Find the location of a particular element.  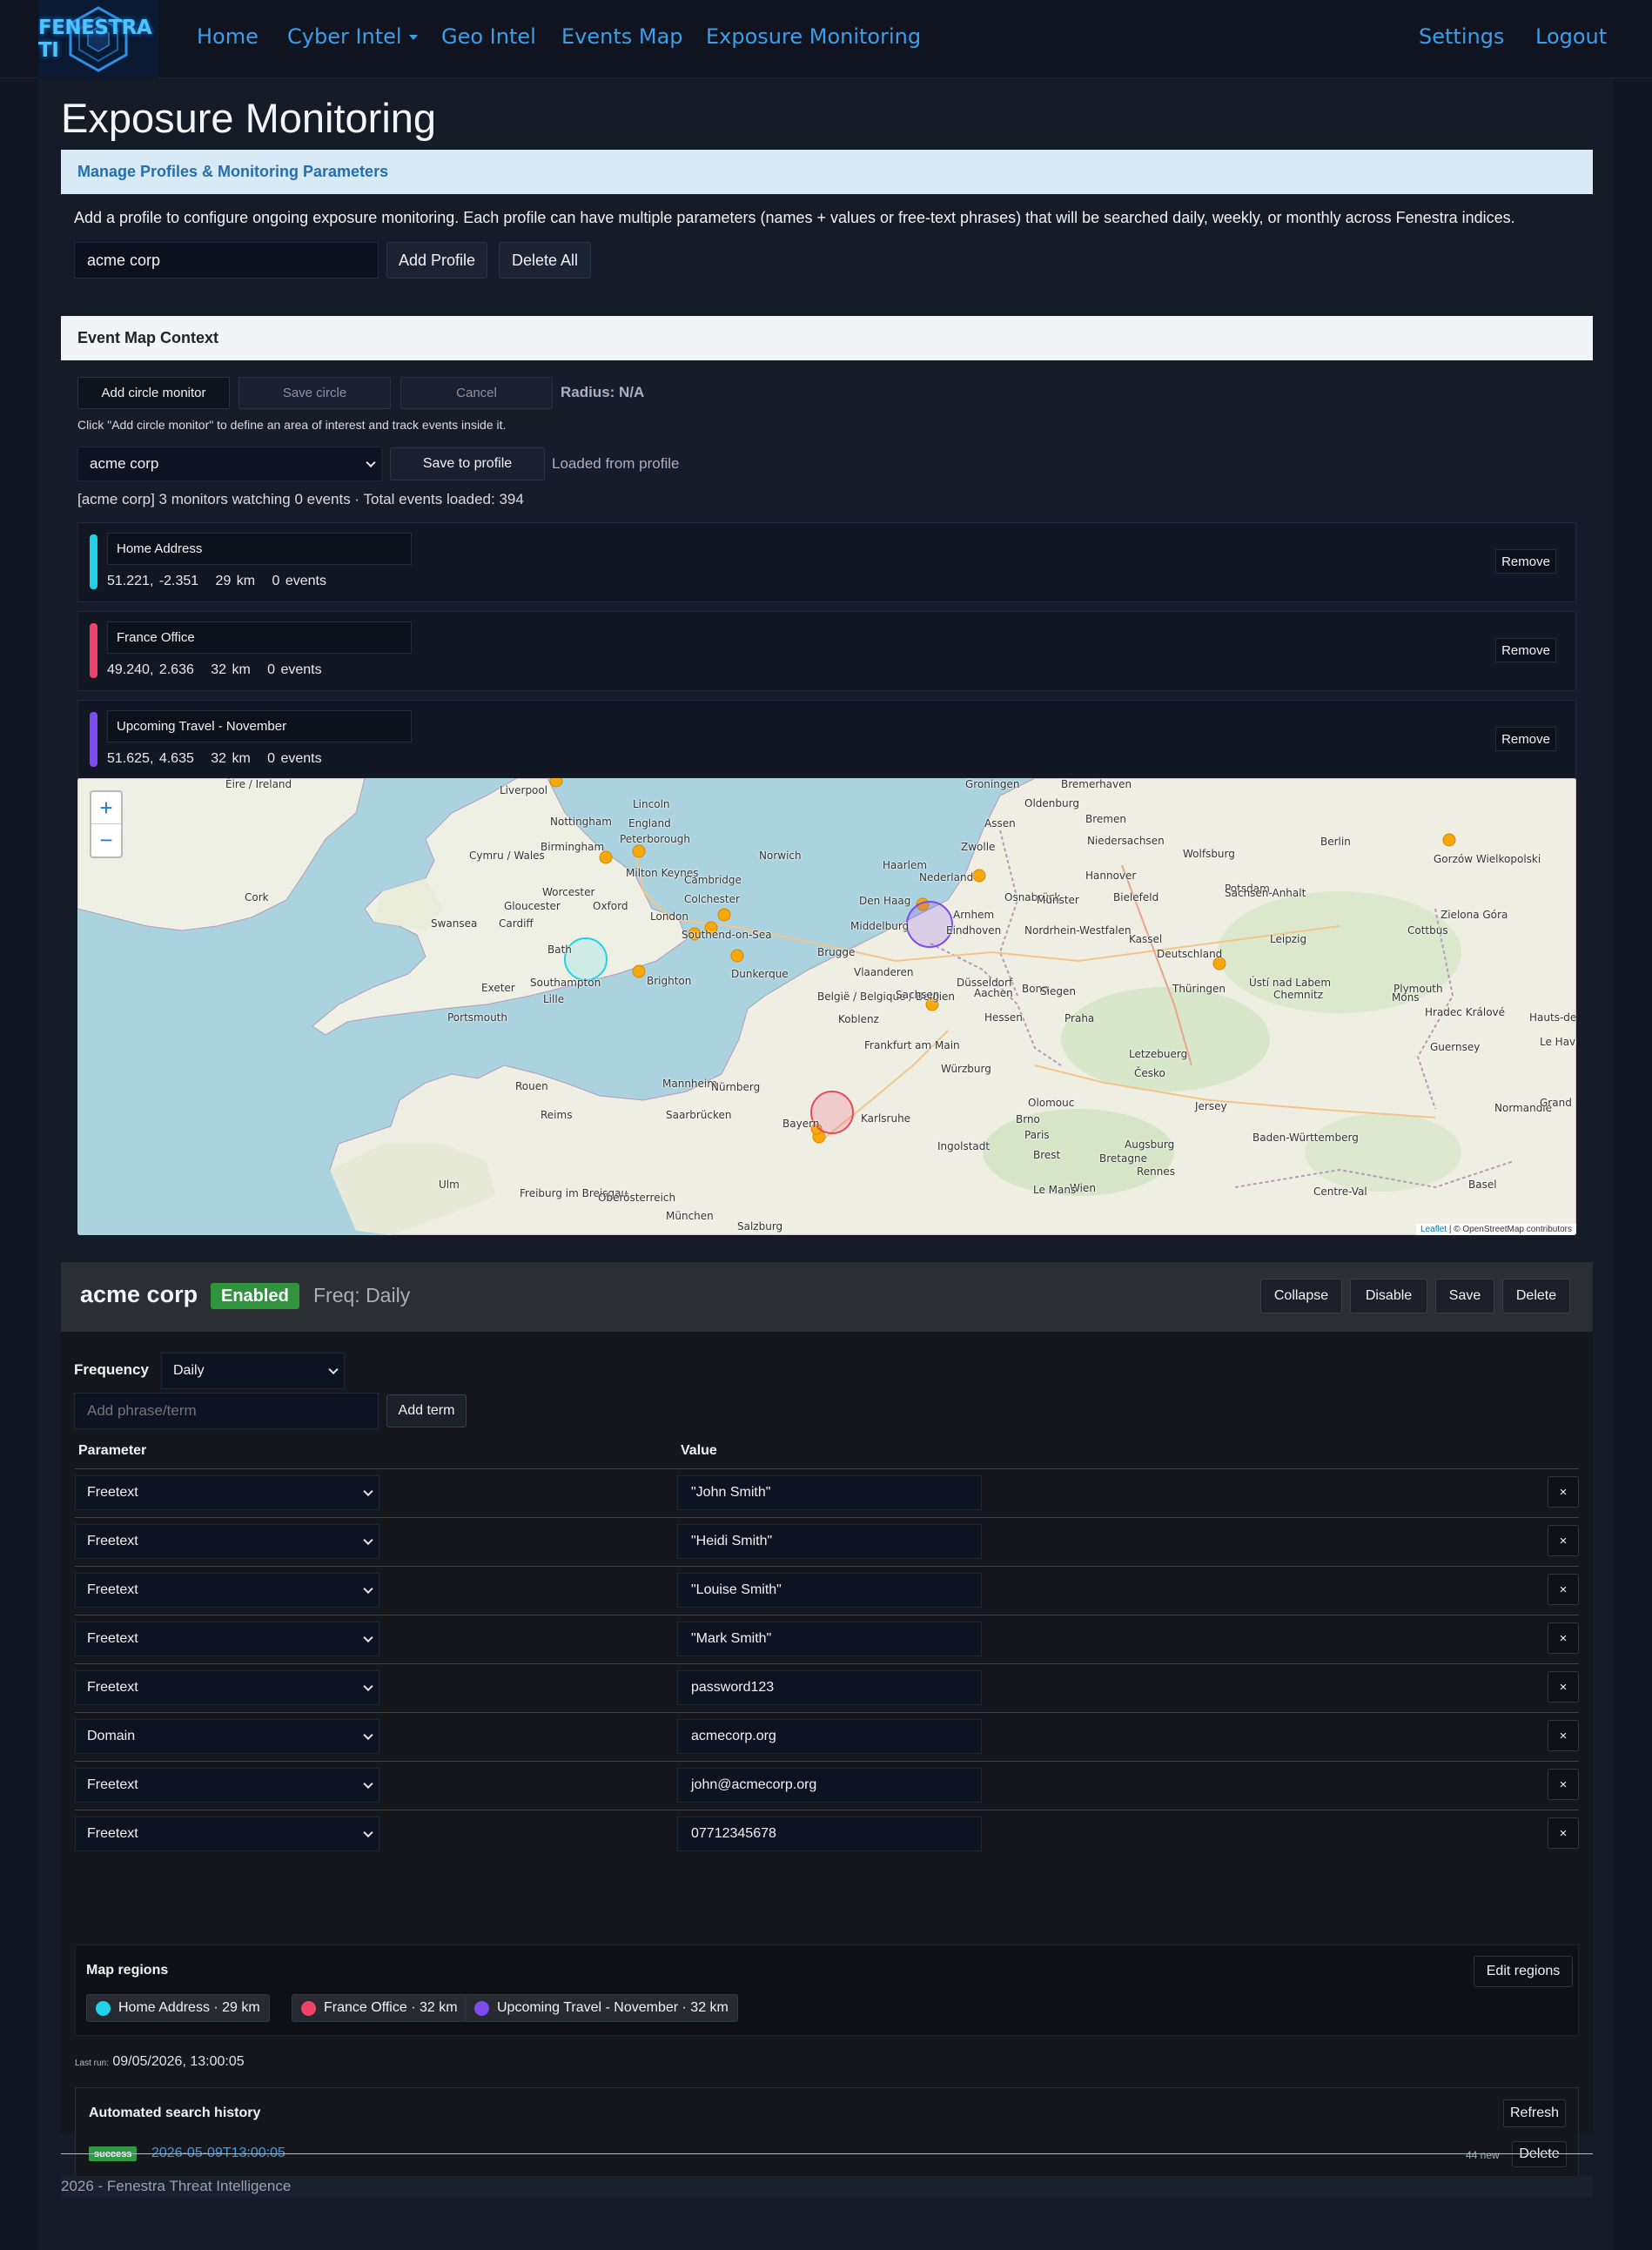

parameter-type-select: Domain is located at coordinates (227, 1736).